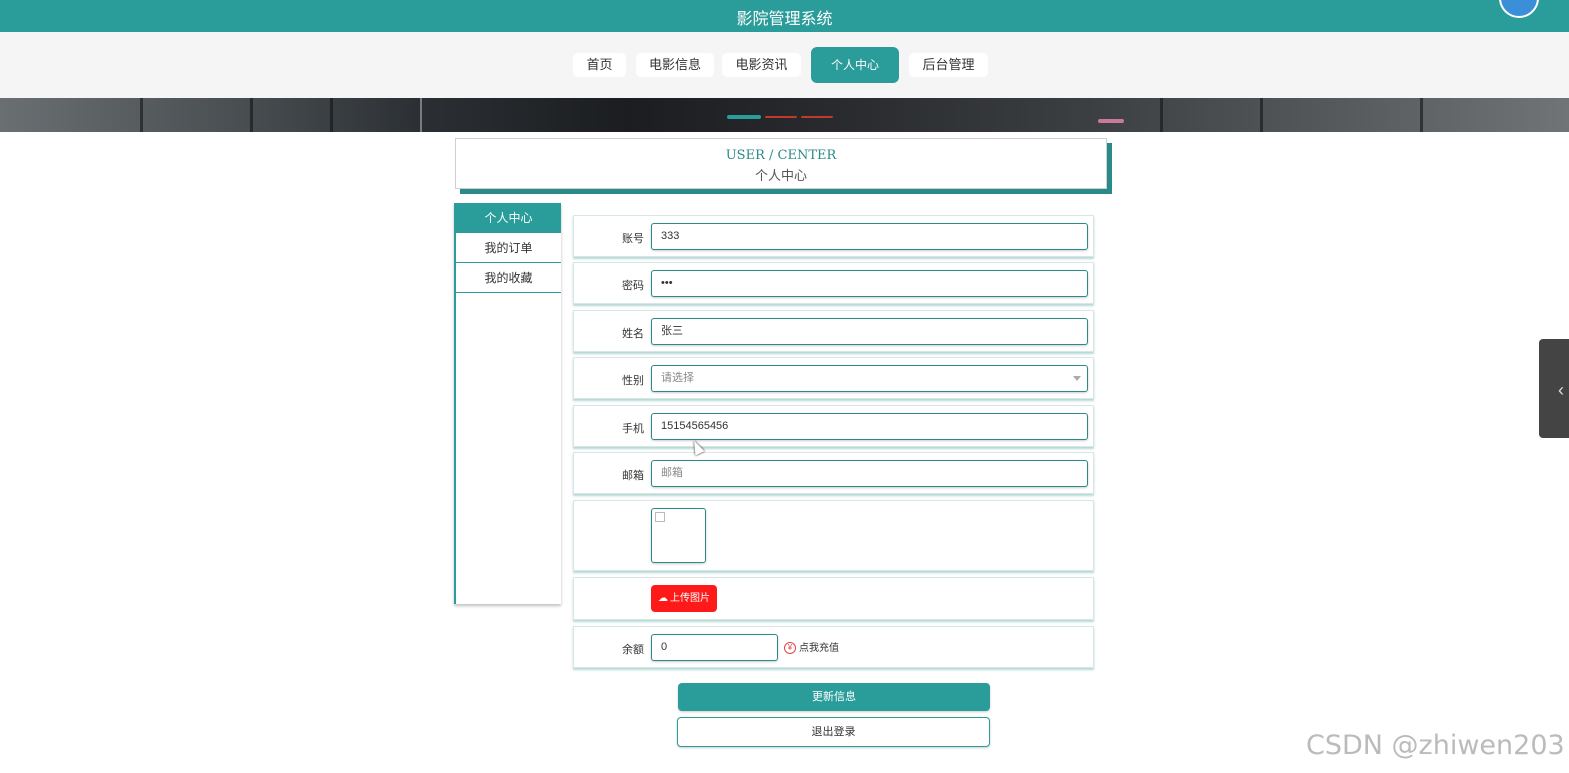 This screenshot has width=1569, height=773. What do you see at coordinates (744, 117) in the screenshot?
I see `carousel-indicator-active` at bounding box center [744, 117].